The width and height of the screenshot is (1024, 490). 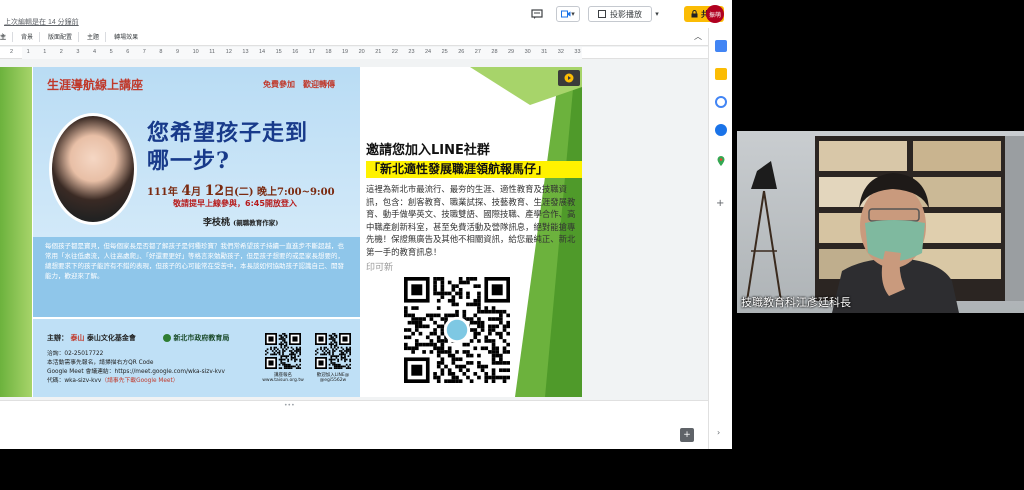 What do you see at coordinates (880, 222) in the screenshot?
I see `webcam-tile: 技職教育科江彥廷科長` at bounding box center [880, 222].